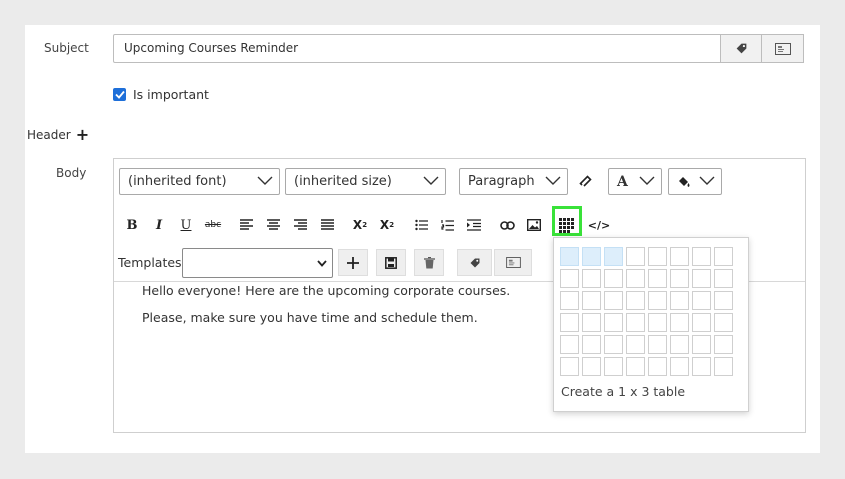 This screenshot has height=479, width=845. I want to click on insert-field-button, so click(782, 48).